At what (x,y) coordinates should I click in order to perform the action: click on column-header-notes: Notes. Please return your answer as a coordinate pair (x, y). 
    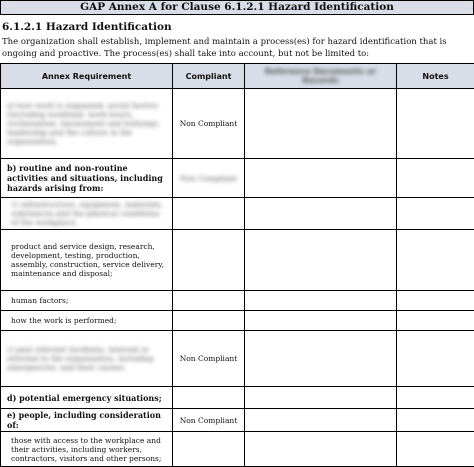
    Looking at the image, I should click on (435, 76).